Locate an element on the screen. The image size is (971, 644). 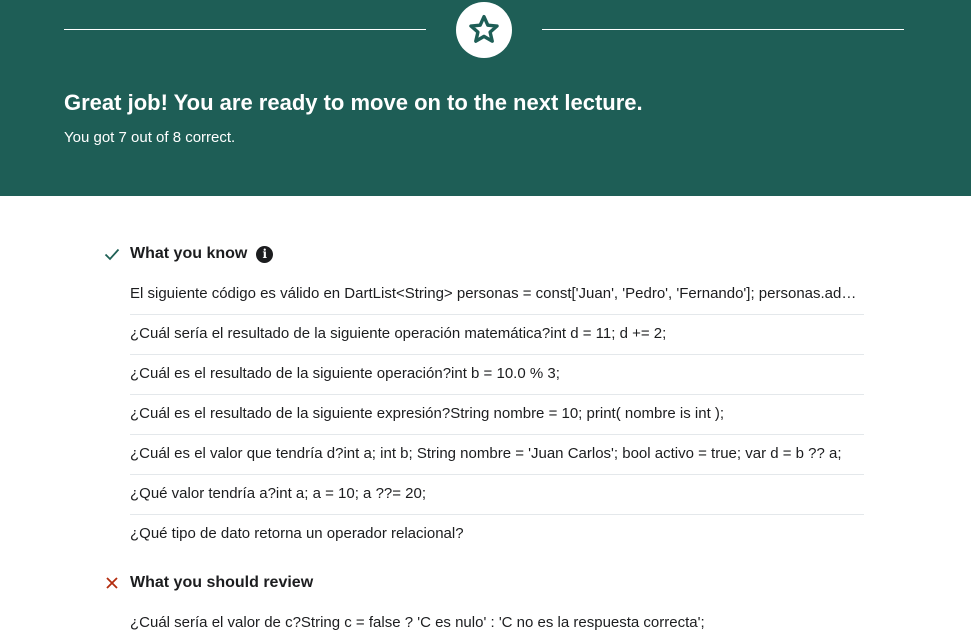
star-icon is located at coordinates (484, 28).